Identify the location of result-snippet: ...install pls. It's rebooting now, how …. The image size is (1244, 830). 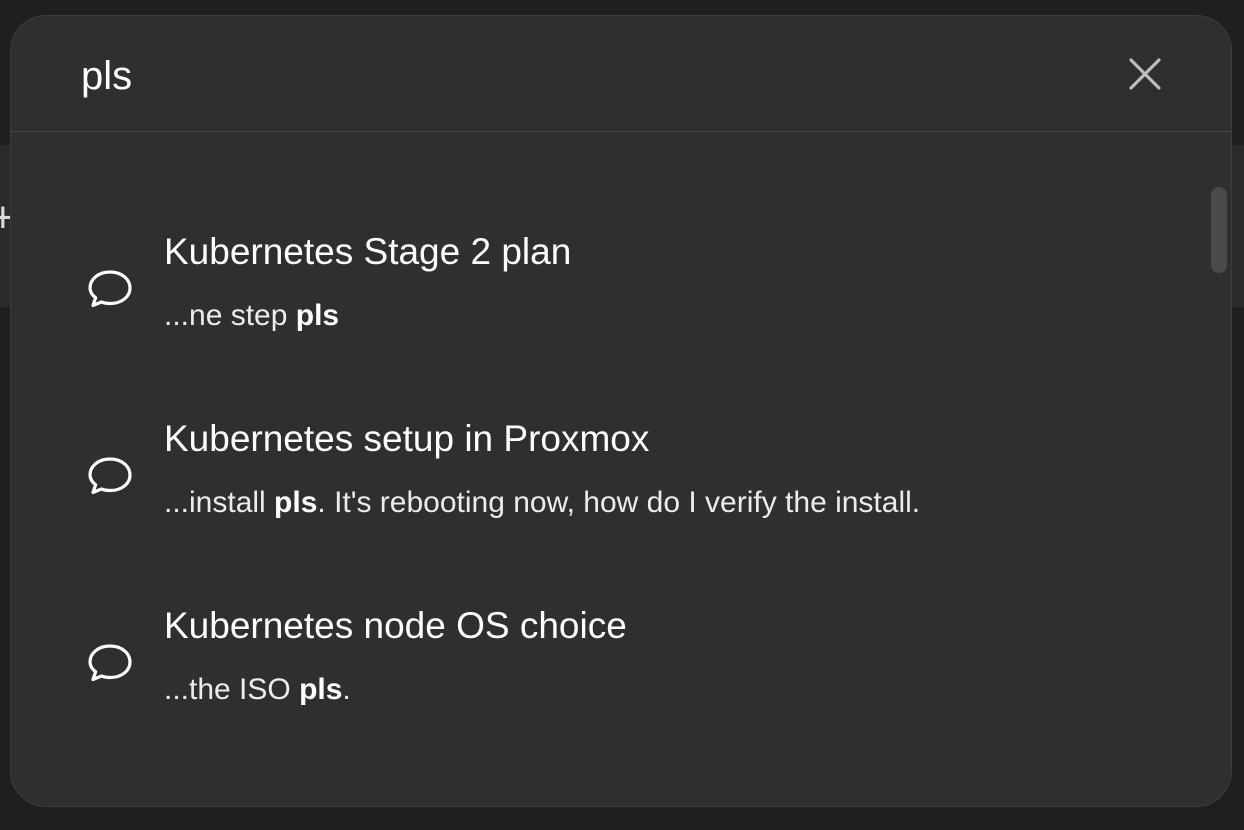
(542, 502).